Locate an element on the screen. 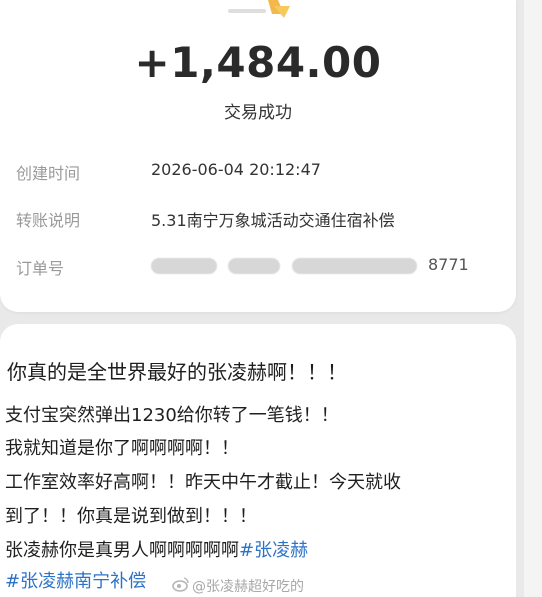 This screenshot has height=597, width=542. post-line: #张凌赫南宁补偿 is located at coordinates (75, 580).